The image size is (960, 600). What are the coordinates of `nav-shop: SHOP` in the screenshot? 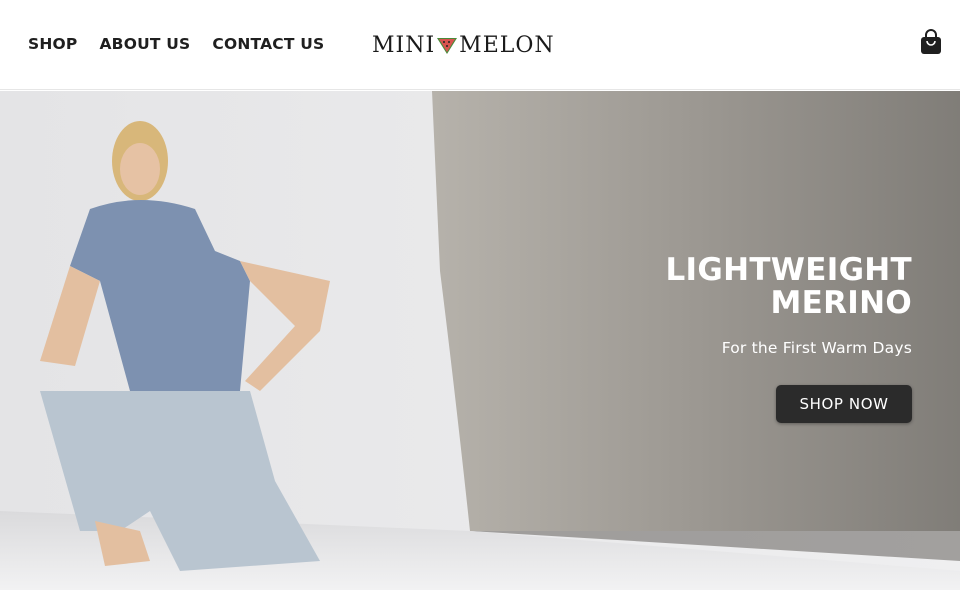 It's located at (52, 44).